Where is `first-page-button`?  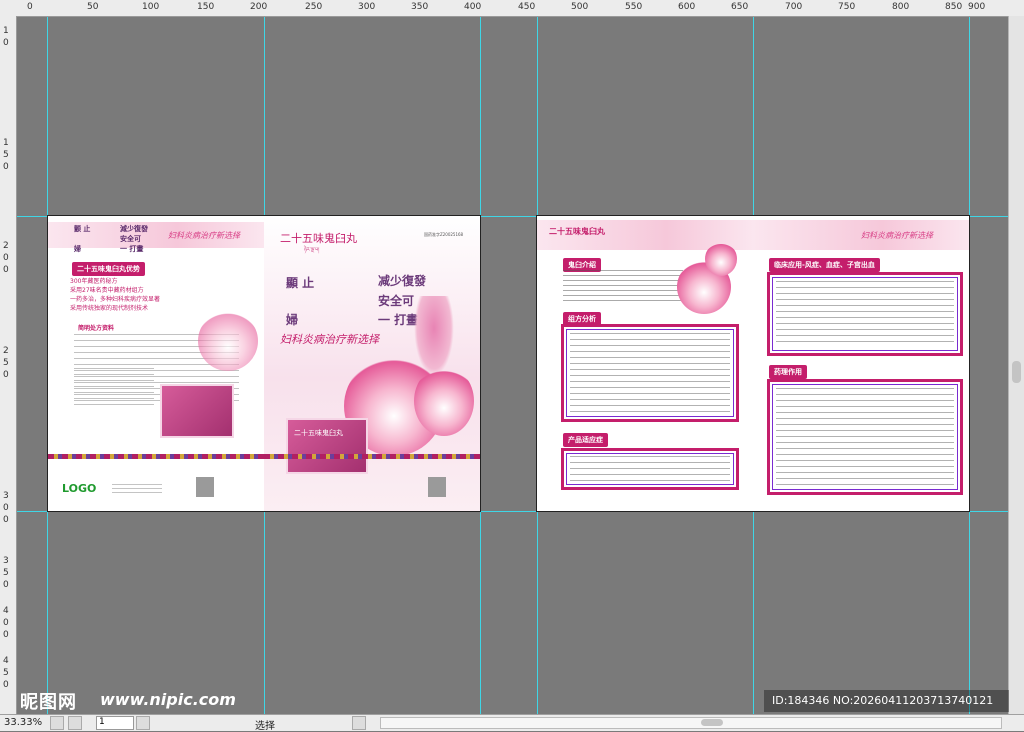 first-page-button is located at coordinates (57, 723).